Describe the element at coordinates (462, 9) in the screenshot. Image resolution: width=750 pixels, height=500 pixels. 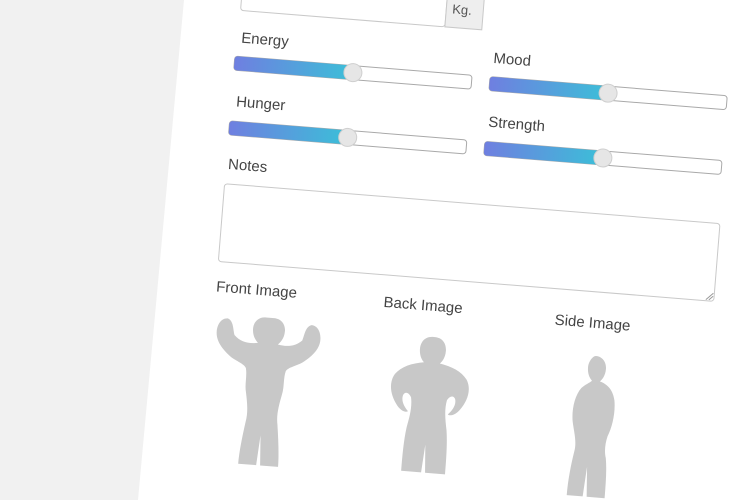
I see `weight-unit-label: Kg.` at that location.